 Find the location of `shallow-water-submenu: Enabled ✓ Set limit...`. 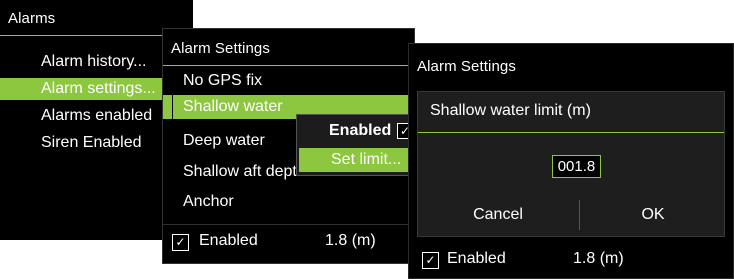

shallow-water-submenu: Enabled ✓ Set limit... is located at coordinates (356, 145).